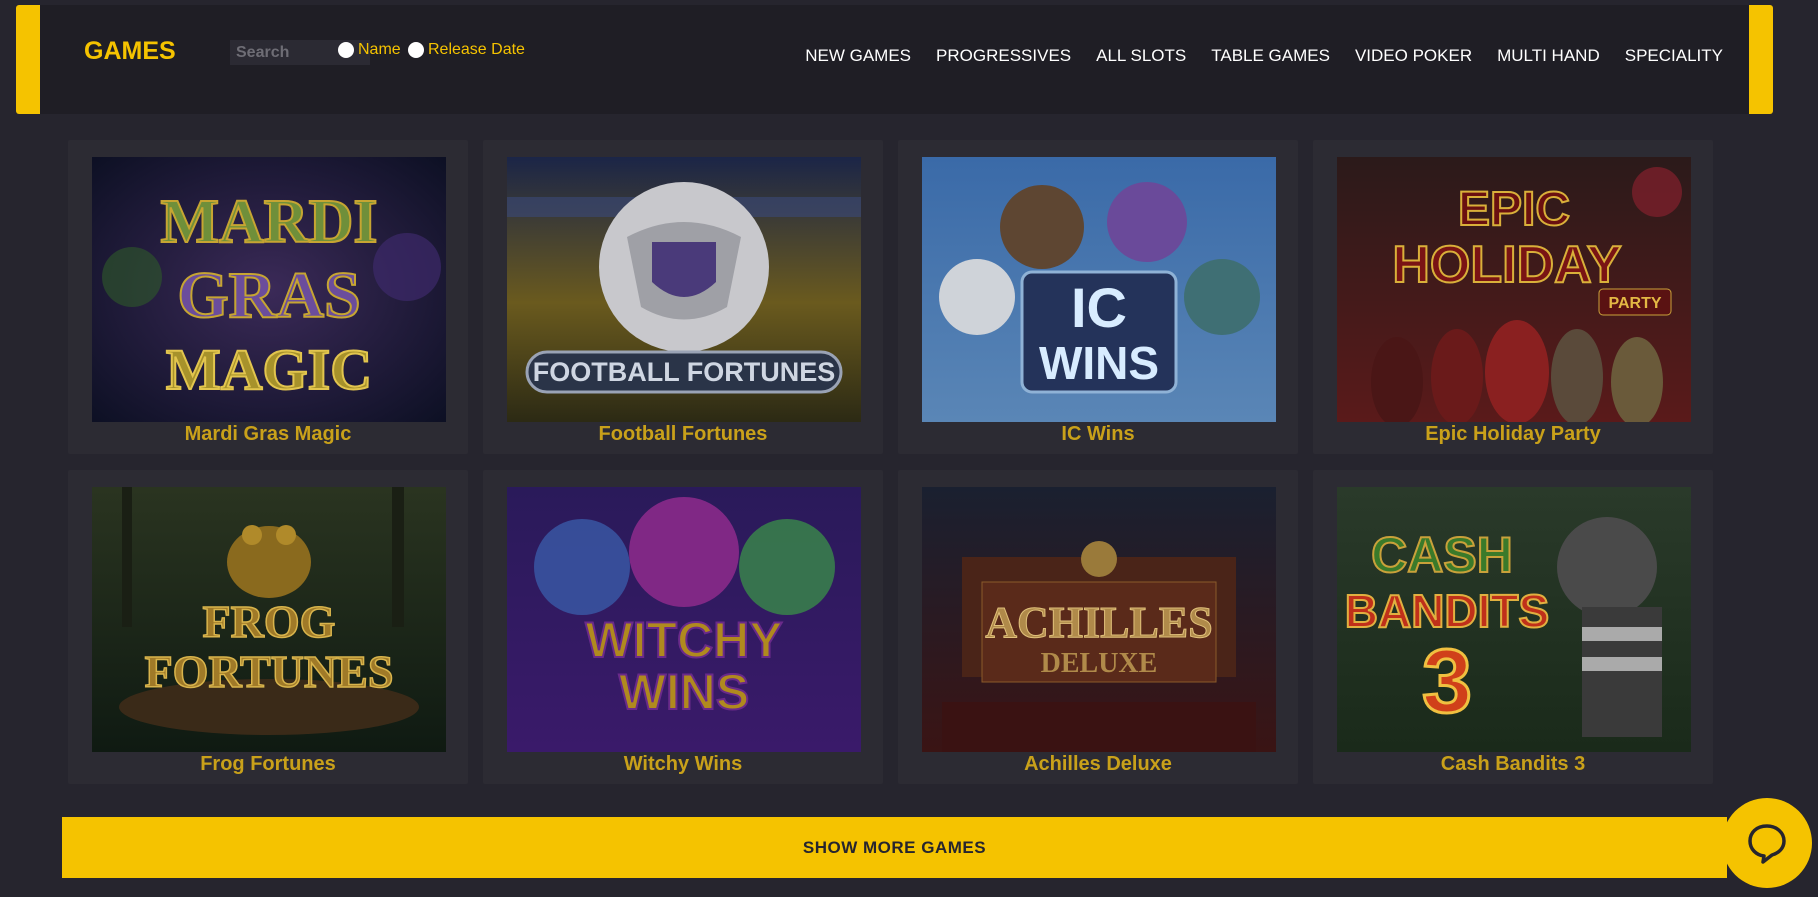 Image resolution: width=1818 pixels, height=897 pixels. I want to click on nav-progressives: PROGRESSIVES, so click(1003, 56).